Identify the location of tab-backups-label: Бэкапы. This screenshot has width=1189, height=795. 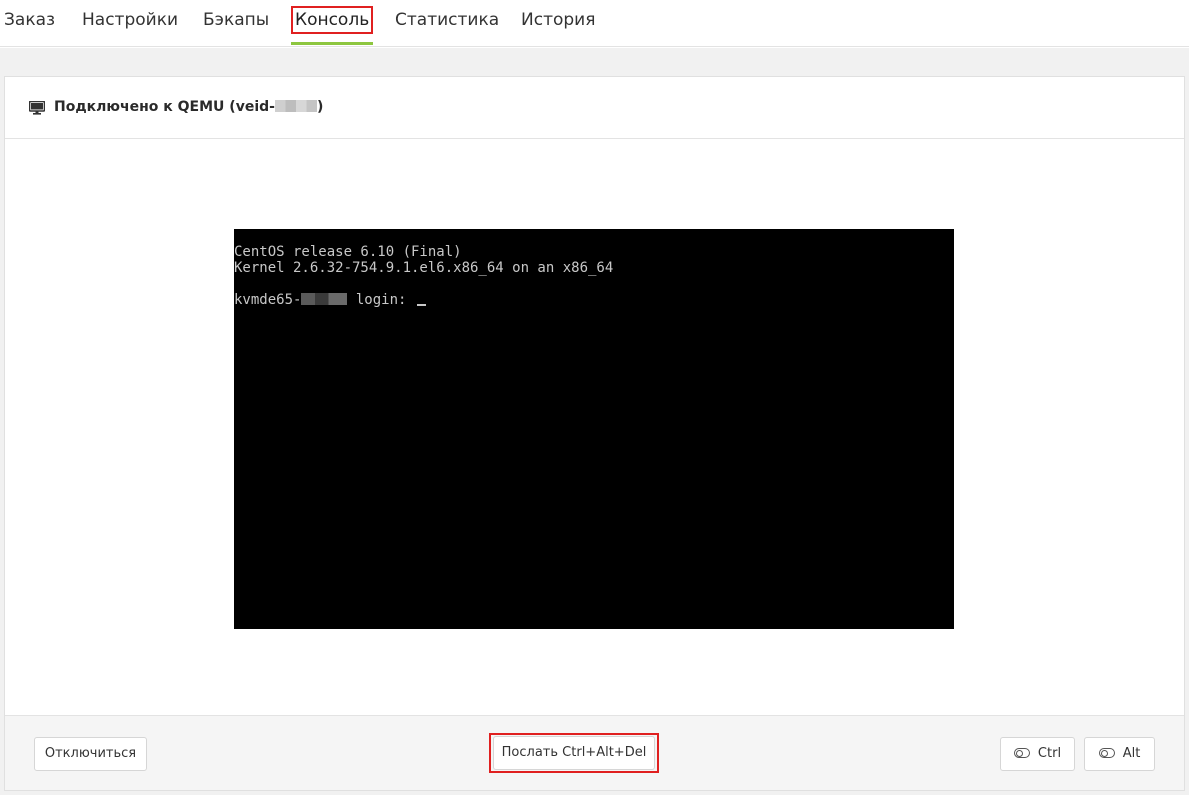
(236, 20).